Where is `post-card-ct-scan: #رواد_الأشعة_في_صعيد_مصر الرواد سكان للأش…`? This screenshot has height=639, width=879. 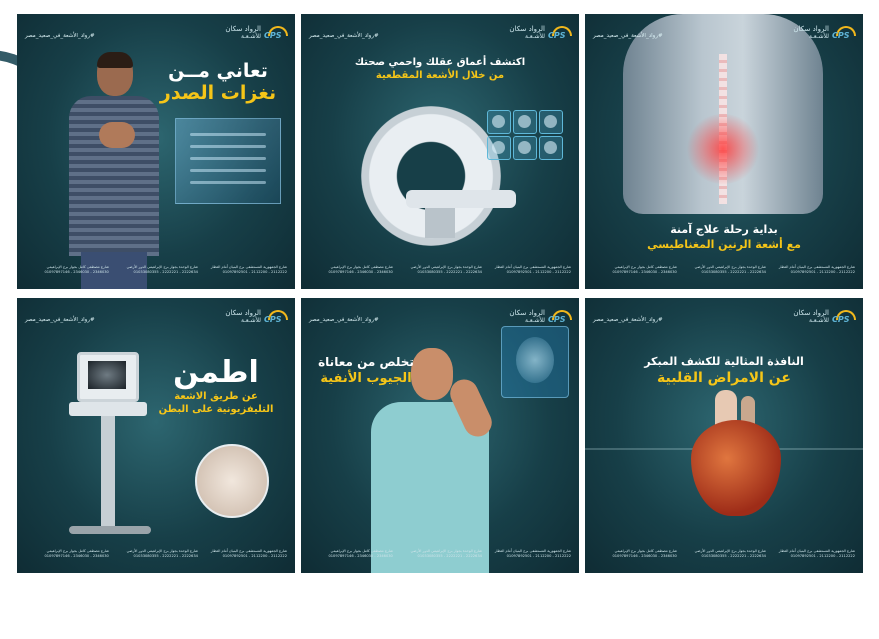 post-card-ct-scan: #رواد_الأشعة_في_صعيد_مصر الرواد سكان للأش… is located at coordinates (440, 151).